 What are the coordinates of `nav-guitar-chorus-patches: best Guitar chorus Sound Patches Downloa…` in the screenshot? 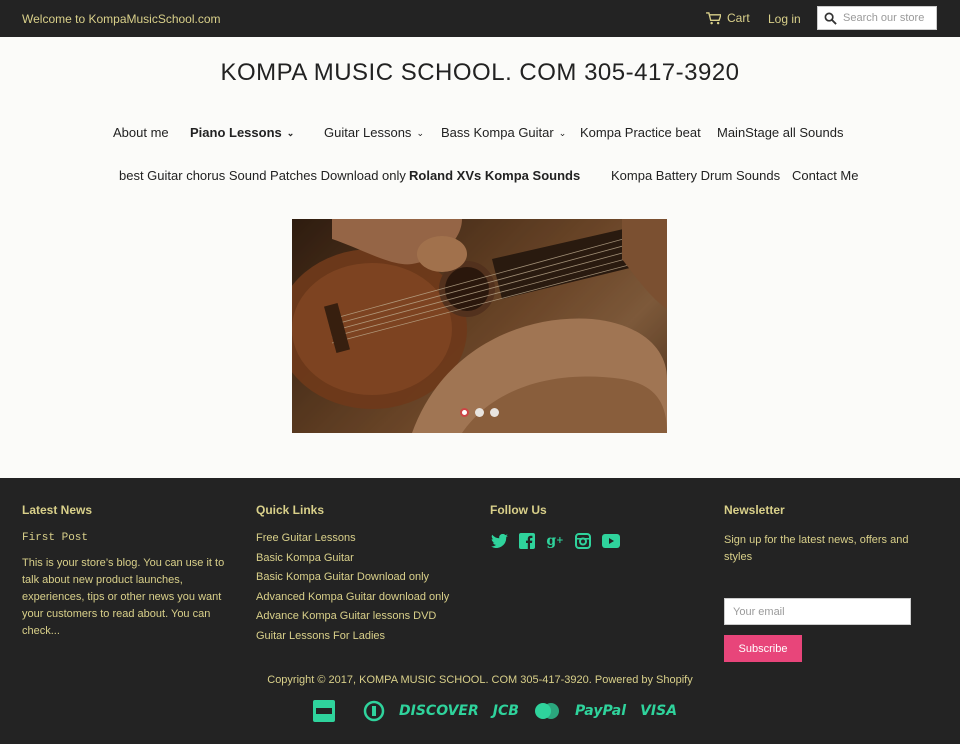 It's located at (262, 175).